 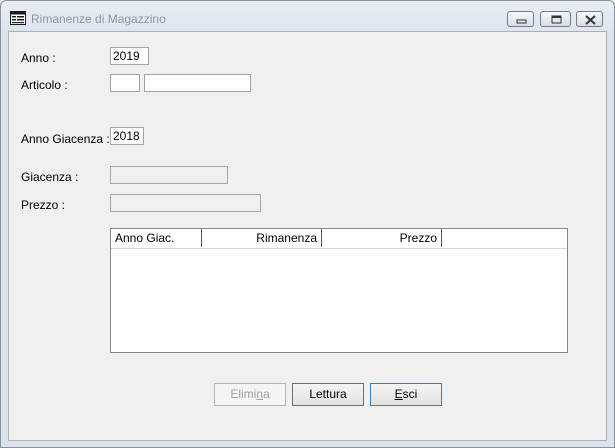 What do you see at coordinates (410, 394) in the screenshot?
I see `esci-label-part: sci` at bounding box center [410, 394].